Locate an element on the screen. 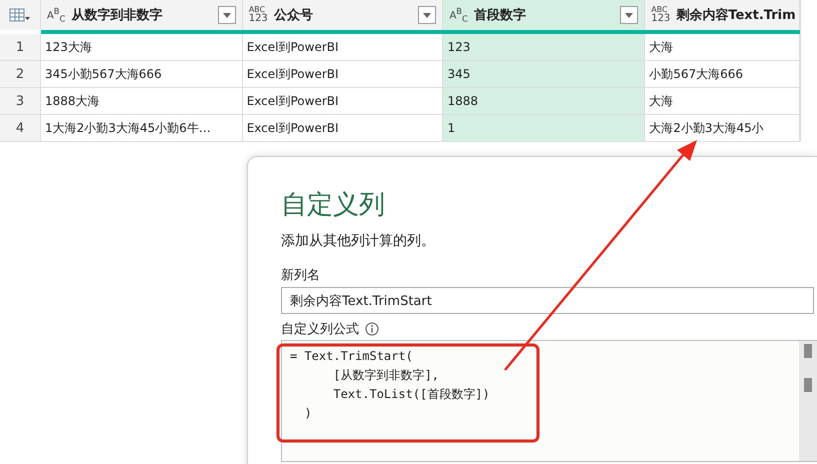 This screenshot has height=464, width=817. table-cell: 1888大海 is located at coordinates (141, 101).